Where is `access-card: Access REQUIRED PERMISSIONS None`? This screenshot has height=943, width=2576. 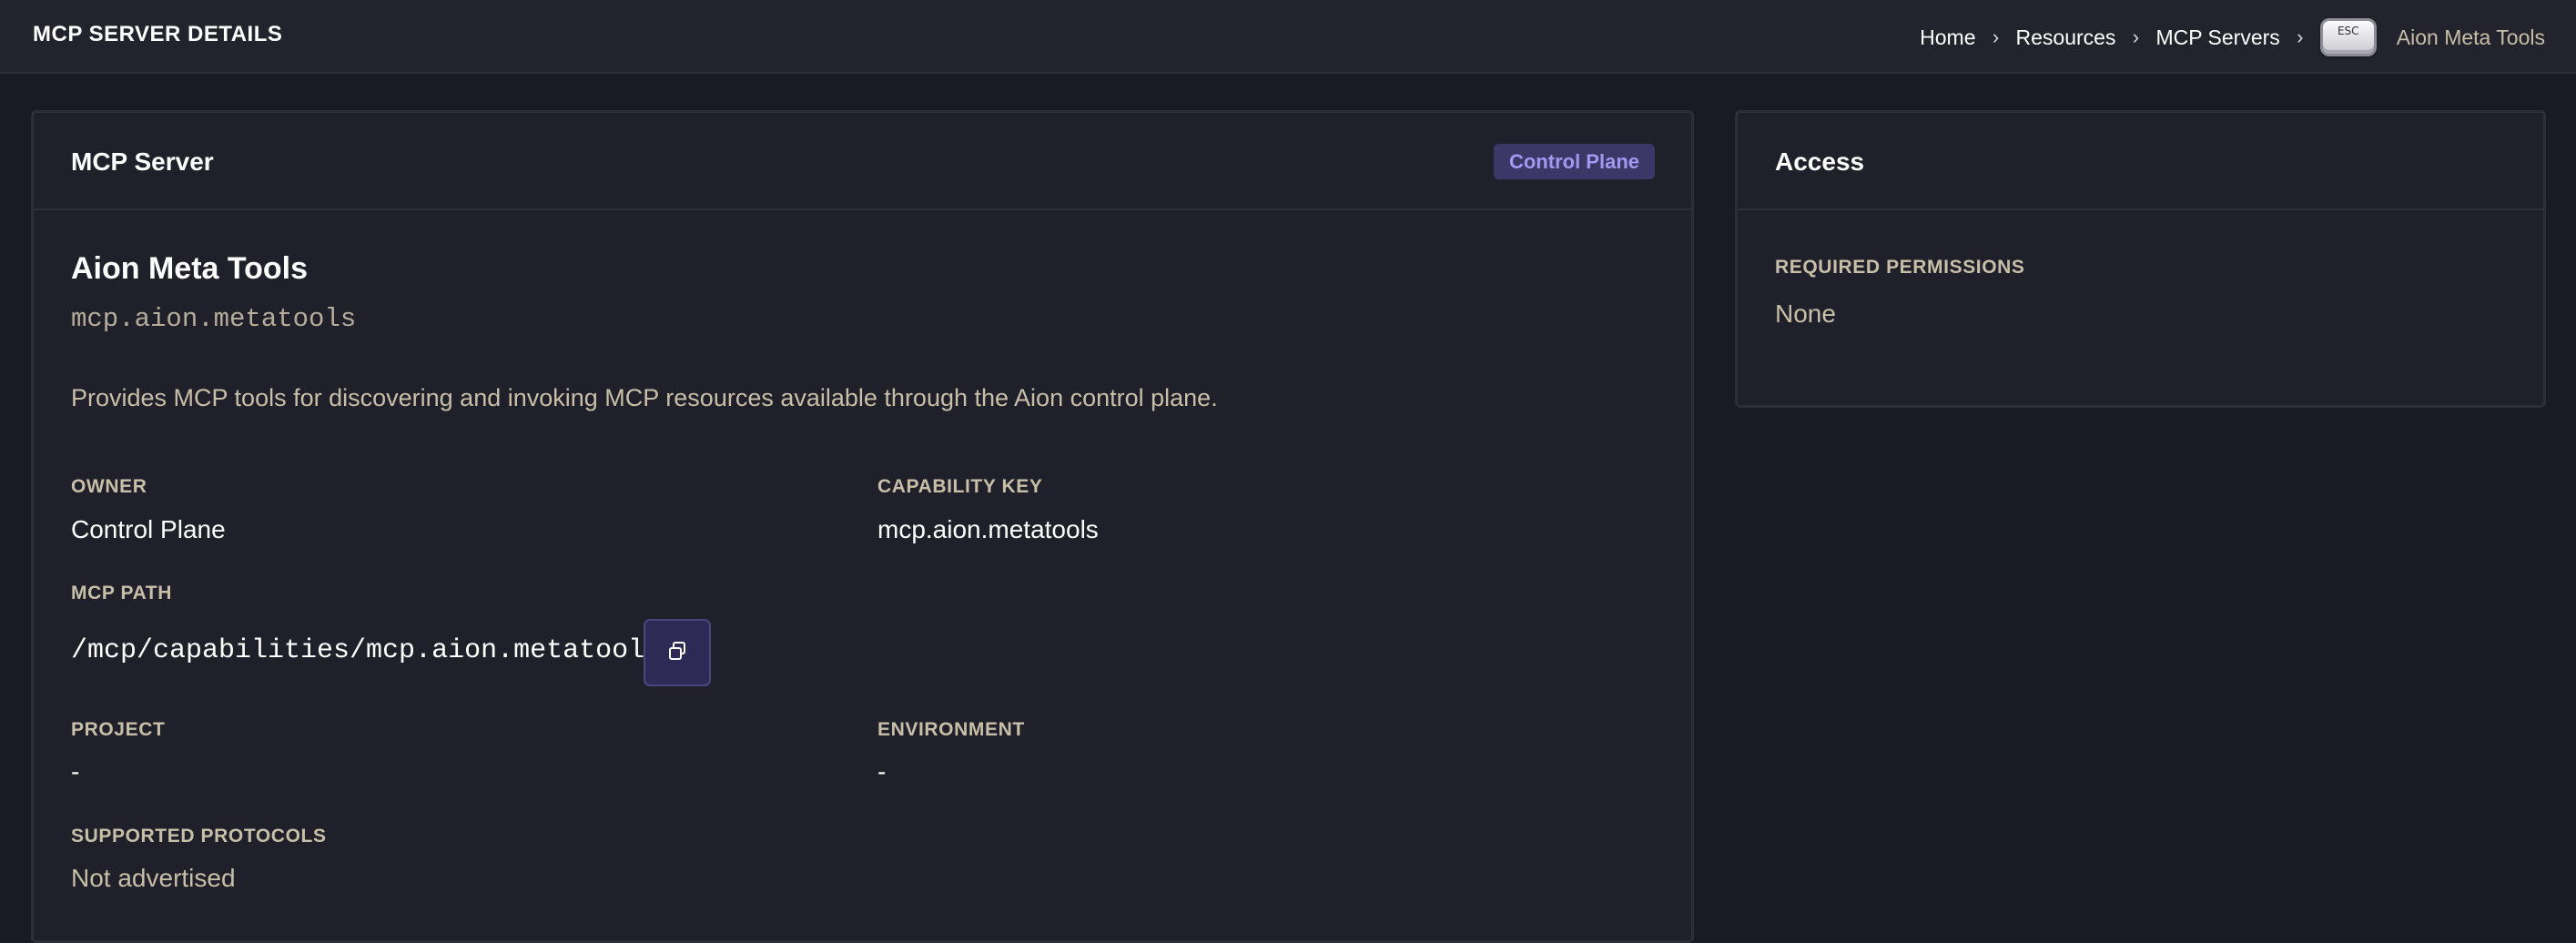 access-card: Access REQUIRED PERMISSIONS None is located at coordinates (2140, 259).